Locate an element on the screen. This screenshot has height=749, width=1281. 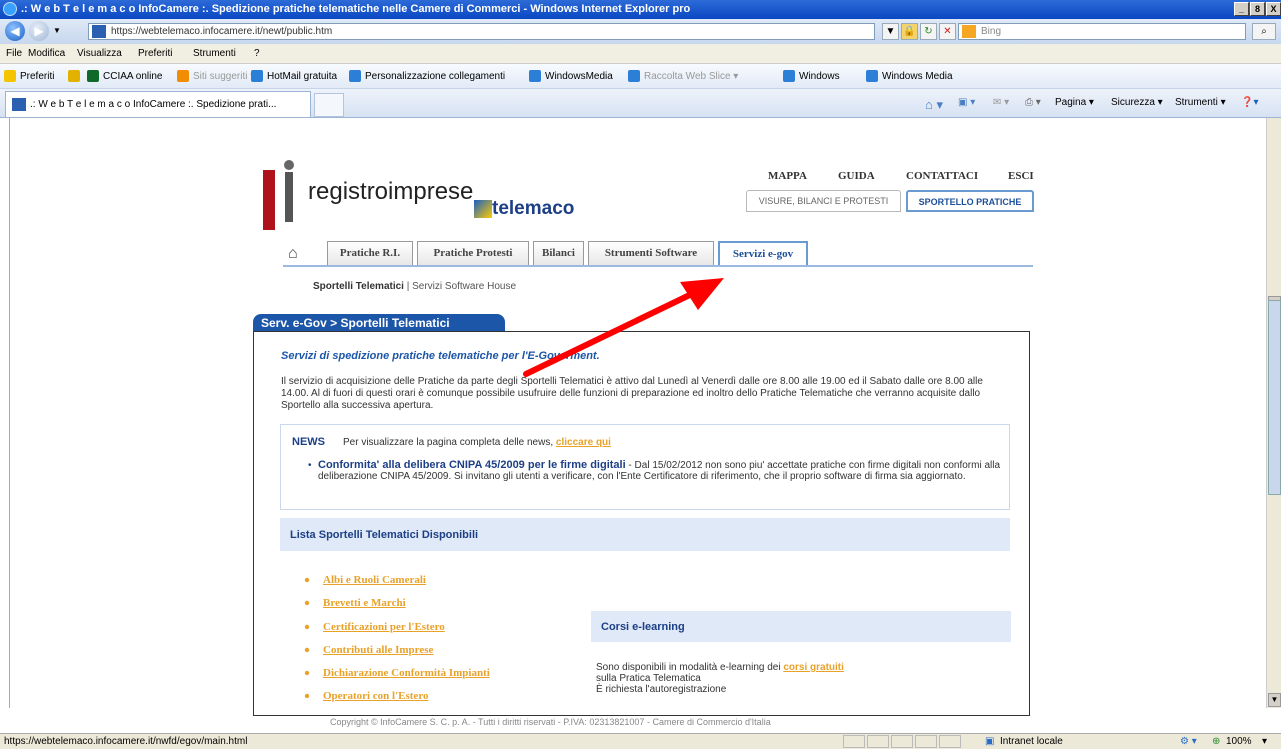
fav-hotmail: HotMail gratuita is located at coordinates (302, 76).